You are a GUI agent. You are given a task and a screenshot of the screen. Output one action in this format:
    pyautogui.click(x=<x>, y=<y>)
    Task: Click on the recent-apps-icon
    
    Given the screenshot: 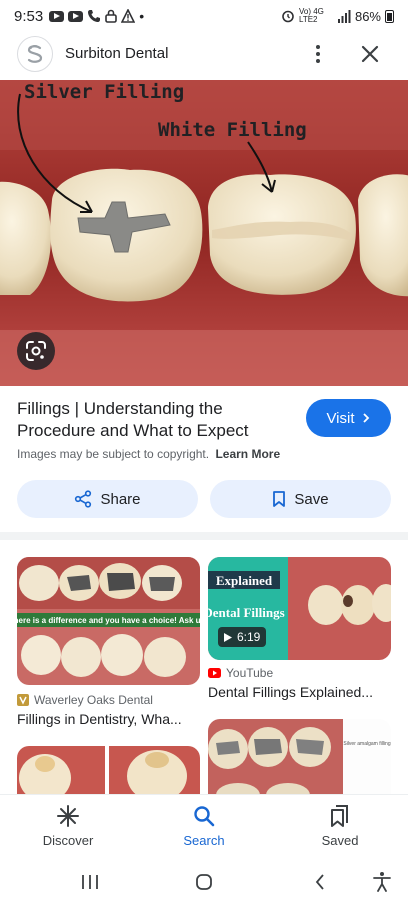 What is the action you would take?
    pyautogui.click(x=90, y=882)
    